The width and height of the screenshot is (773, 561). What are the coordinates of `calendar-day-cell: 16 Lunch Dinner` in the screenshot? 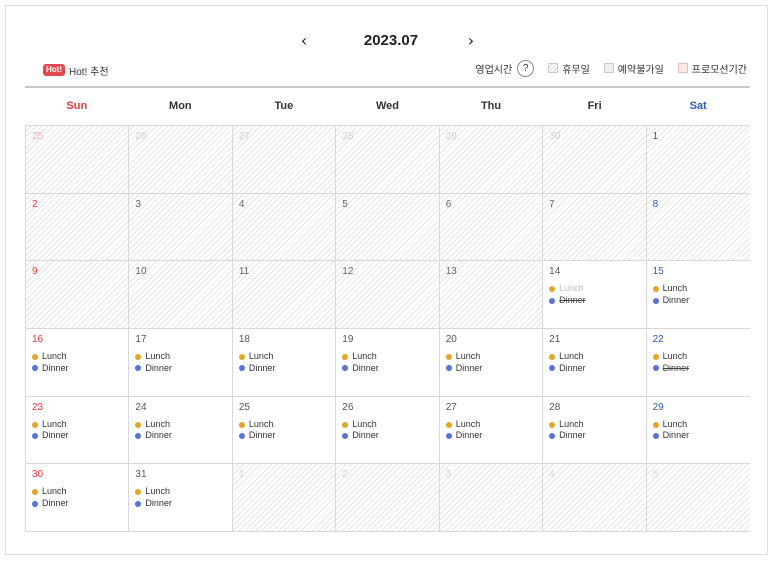 It's located at (78, 363).